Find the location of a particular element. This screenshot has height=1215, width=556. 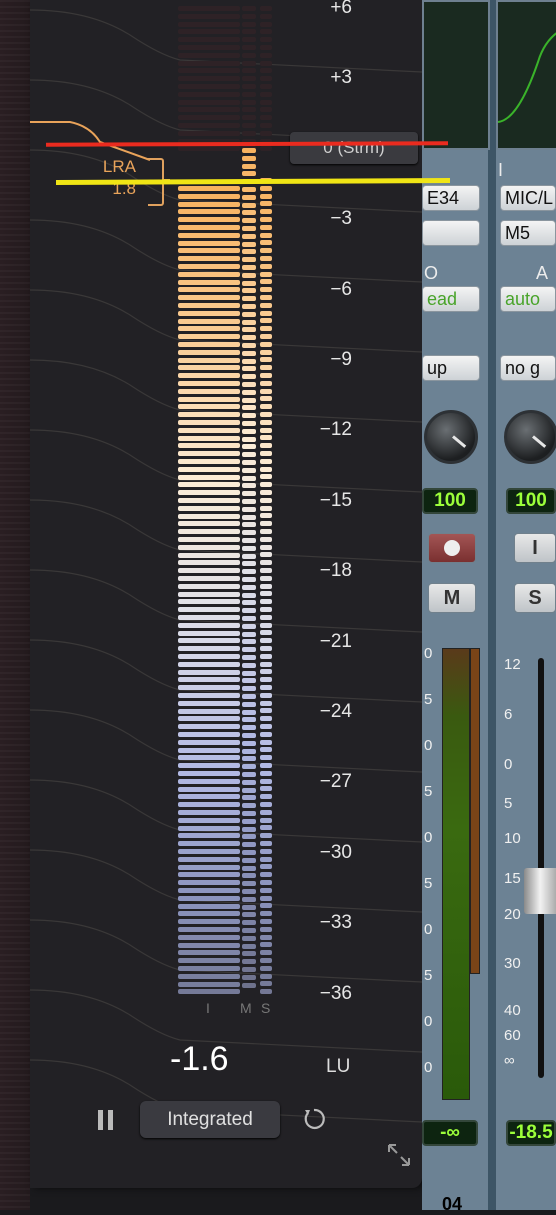

scale-label: −6 is located at coordinates (341, 289).